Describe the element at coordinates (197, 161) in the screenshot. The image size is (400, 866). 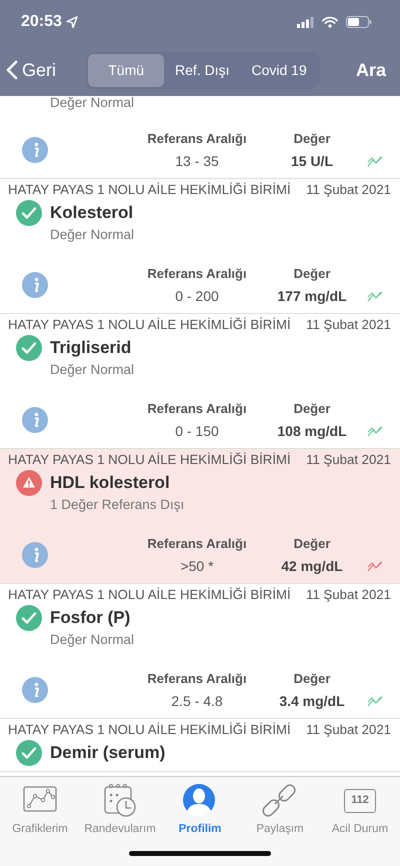
I see `reference-range: 13 - 35` at that location.